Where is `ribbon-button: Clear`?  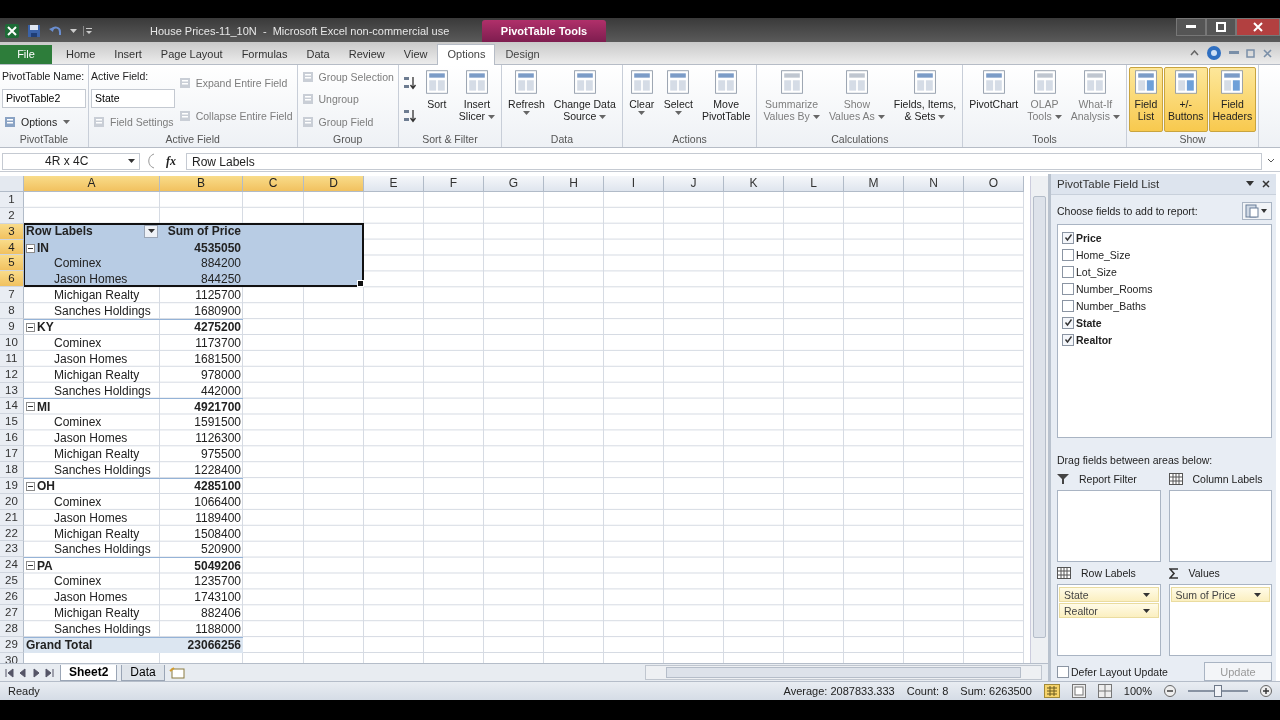 ribbon-button: Clear is located at coordinates (641, 99).